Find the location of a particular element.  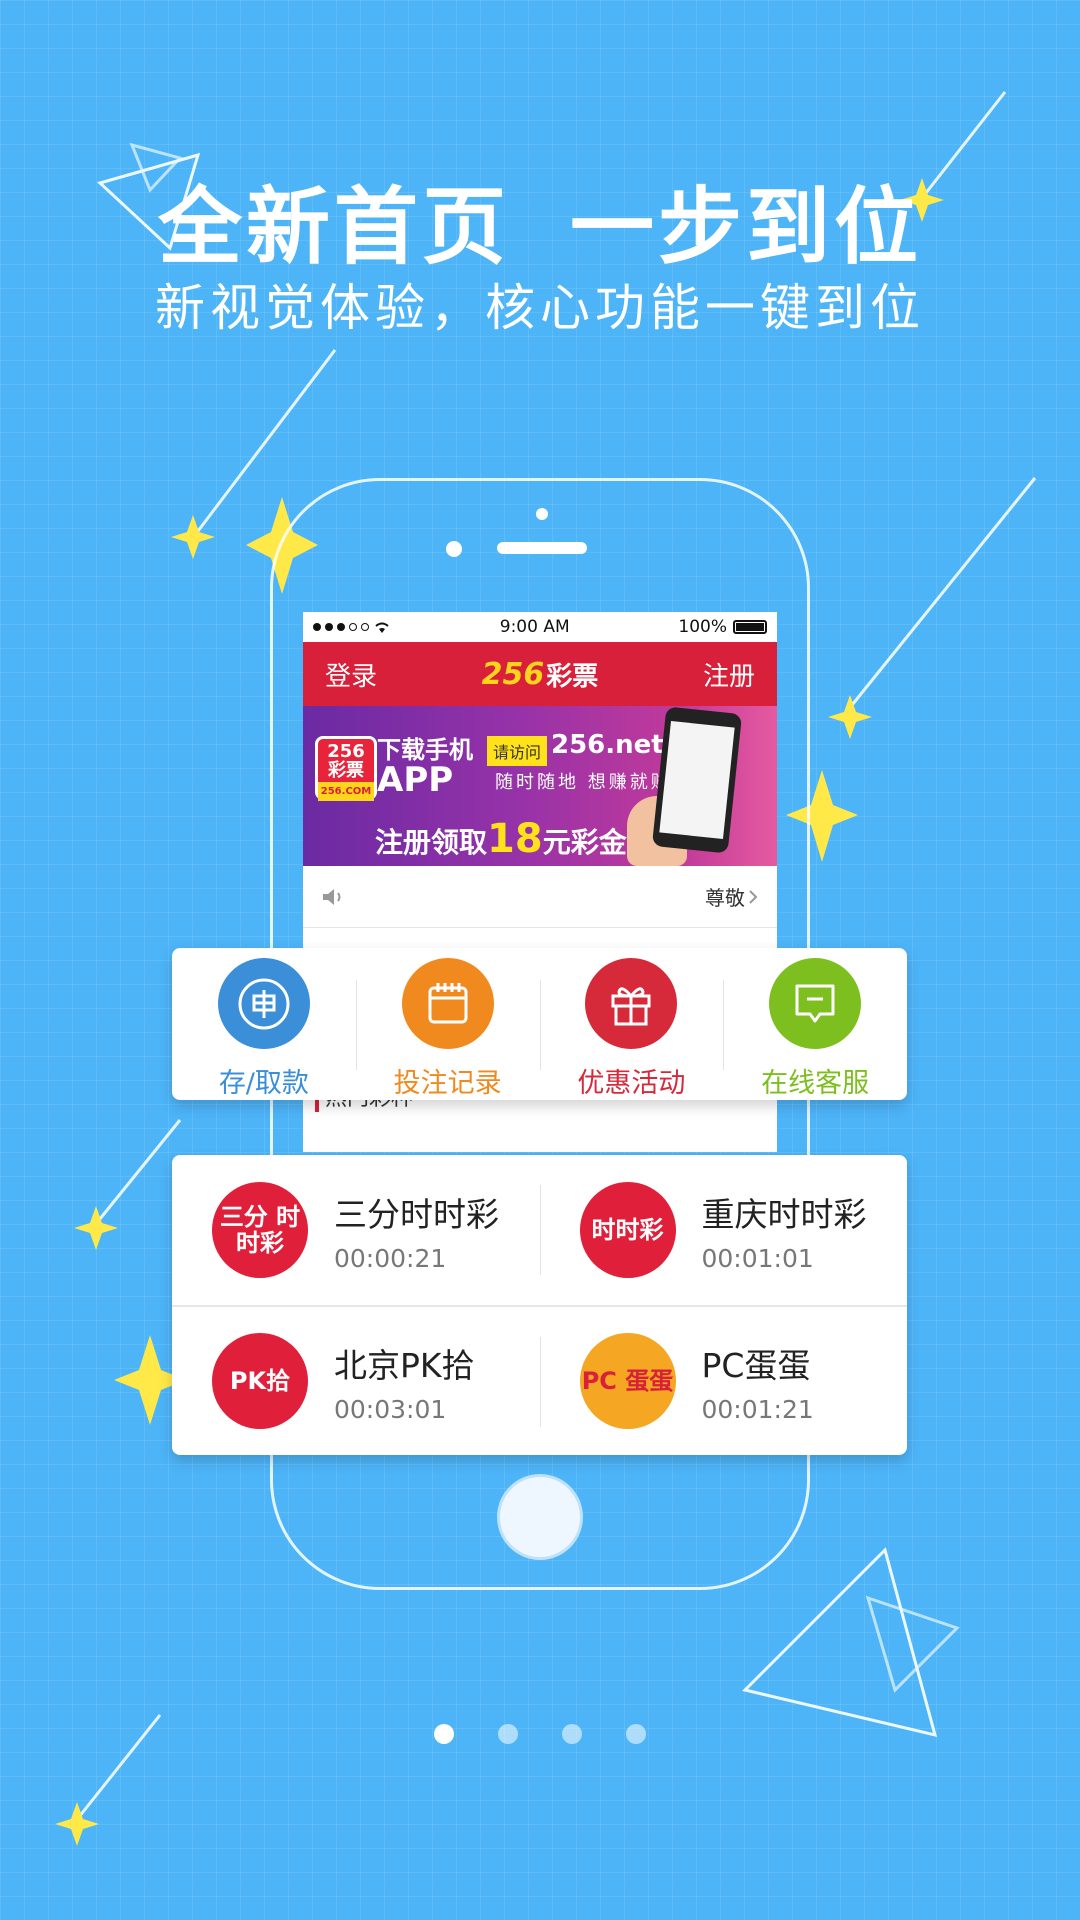

signal-indicator is located at coordinates (352, 627).